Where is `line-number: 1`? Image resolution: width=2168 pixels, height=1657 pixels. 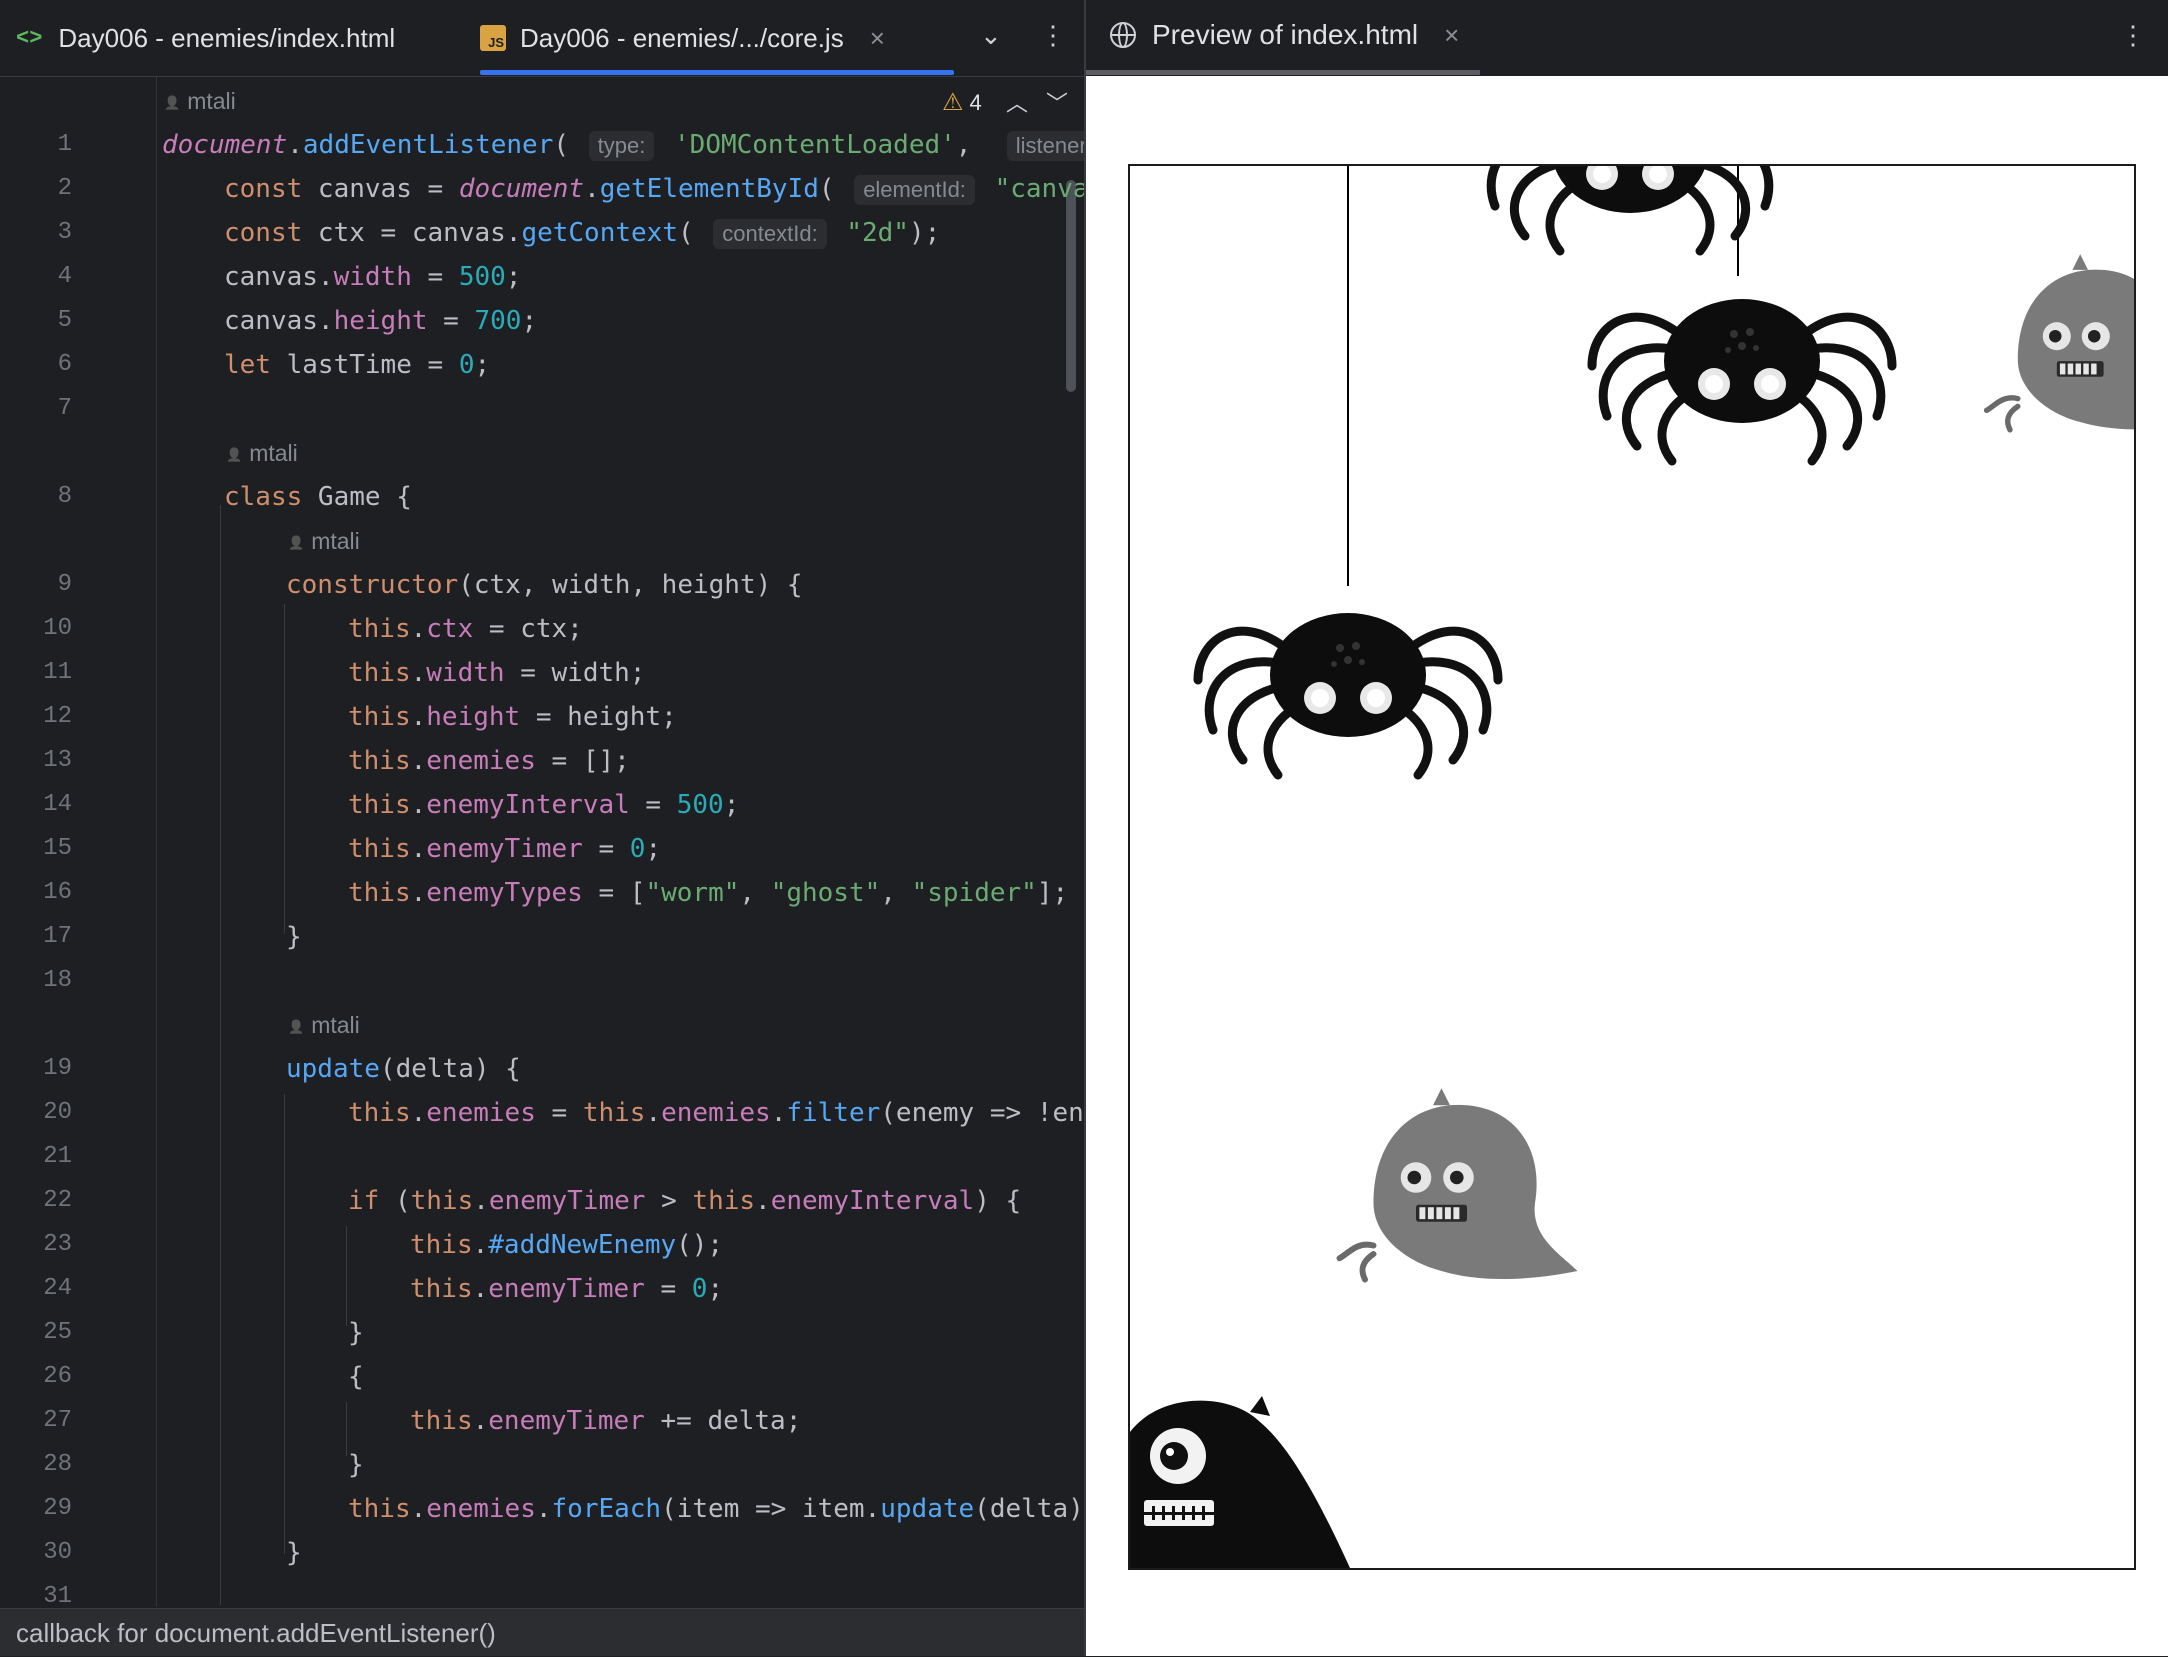 line-number: 1 is located at coordinates (64, 144).